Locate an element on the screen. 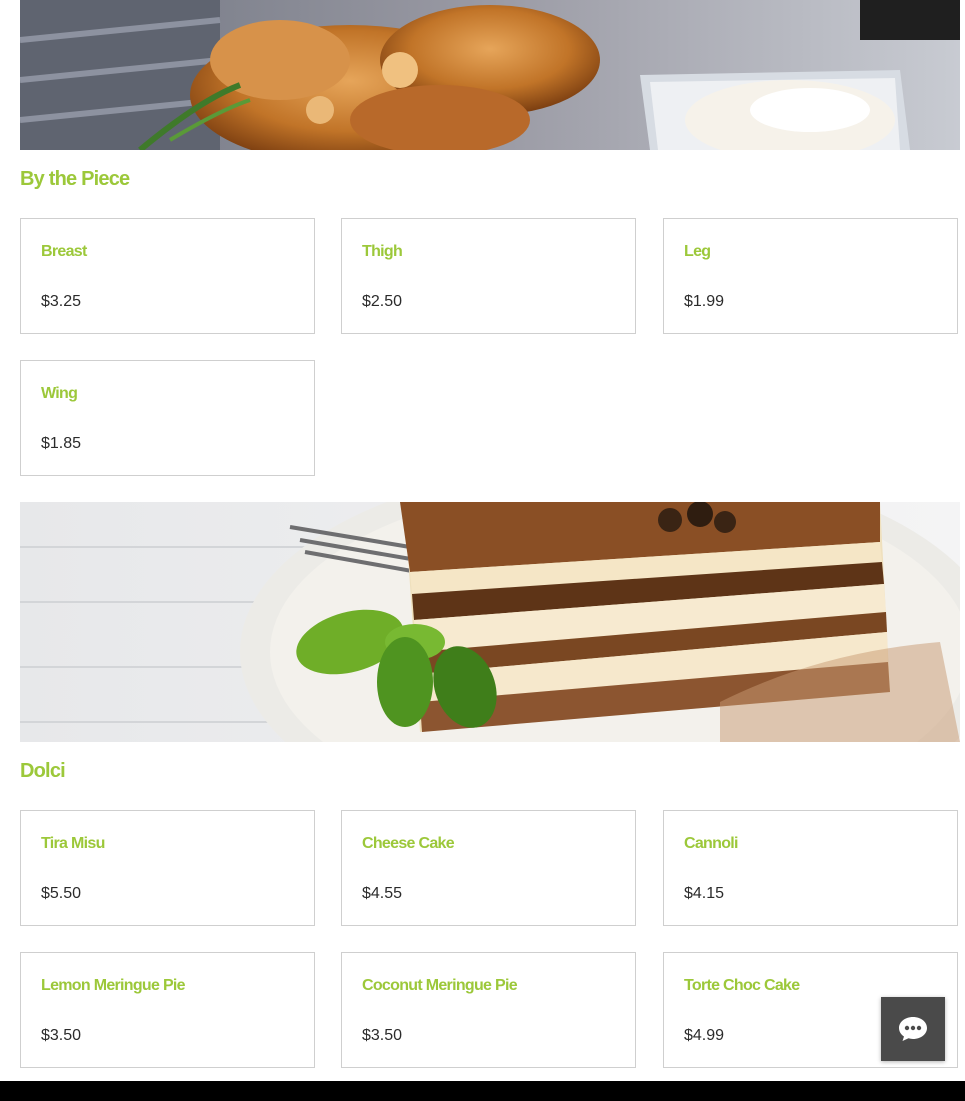 Image resolution: width=965 pixels, height=1101 pixels. section-title-dolci: Dolci is located at coordinates (43, 771).